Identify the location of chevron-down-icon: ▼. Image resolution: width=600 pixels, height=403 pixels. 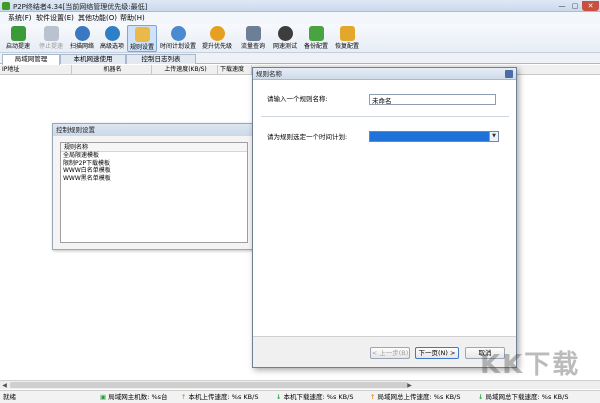
(493, 136).